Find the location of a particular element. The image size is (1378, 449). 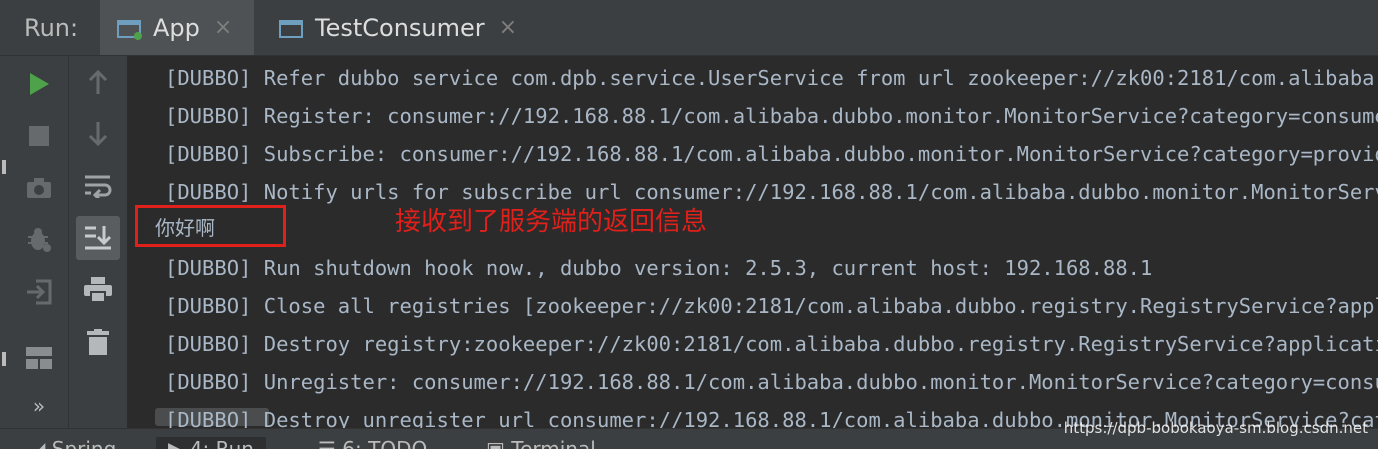

dump-threads-button is located at coordinates (39, 188).